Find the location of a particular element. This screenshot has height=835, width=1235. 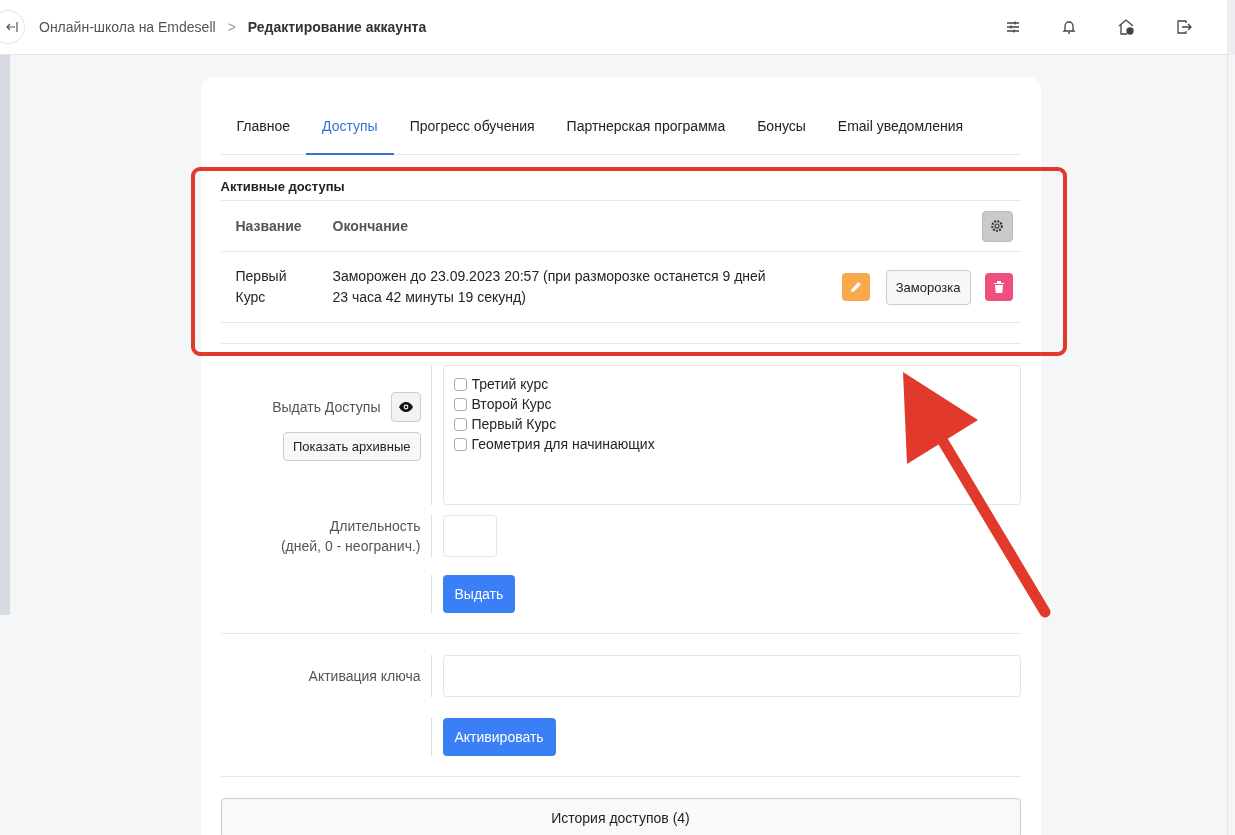

tab: Партнерская программа is located at coordinates (646, 136).